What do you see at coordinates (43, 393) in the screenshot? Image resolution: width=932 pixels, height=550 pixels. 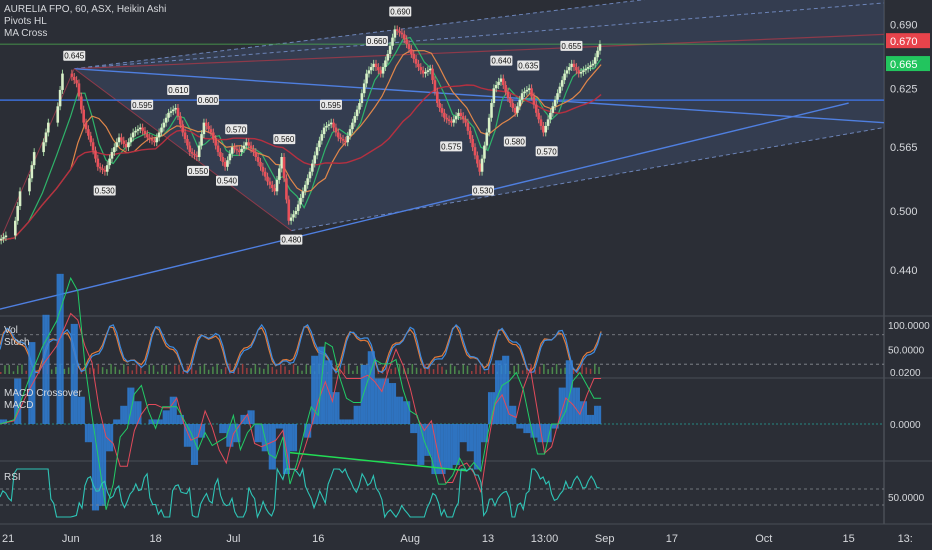 I see `macd-crossover-label: MACD Crossover` at bounding box center [43, 393].